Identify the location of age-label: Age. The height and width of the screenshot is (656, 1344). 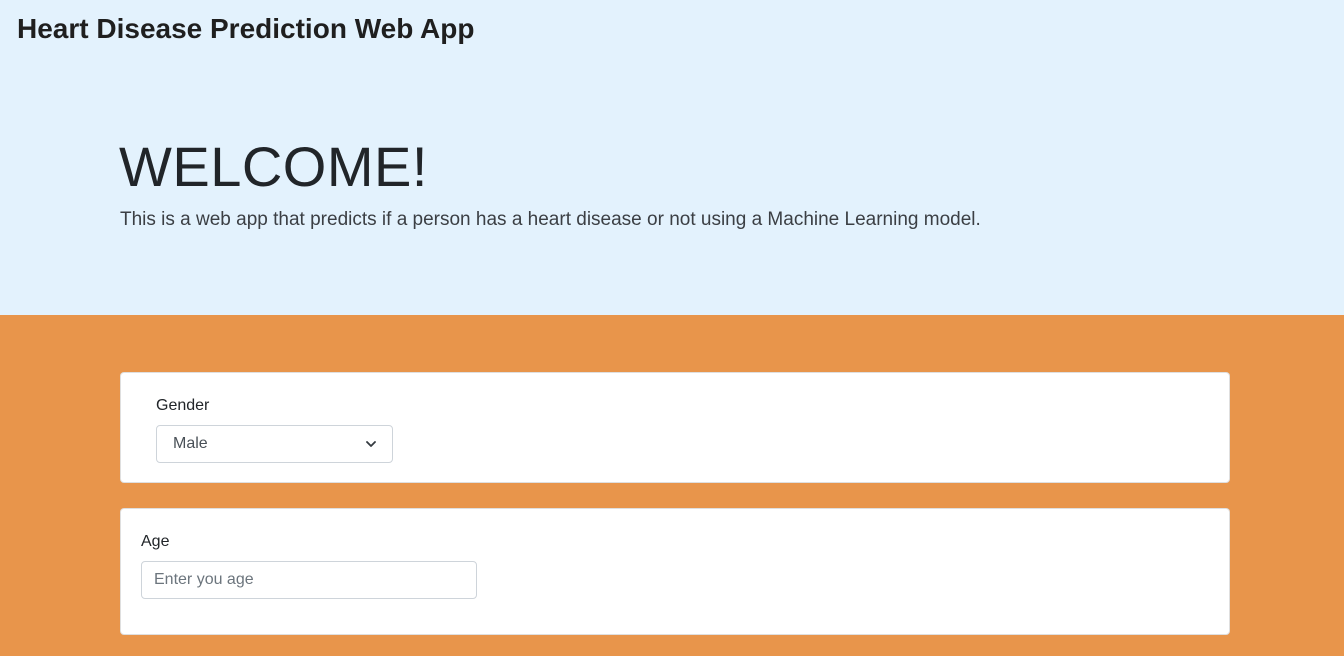
(155, 541).